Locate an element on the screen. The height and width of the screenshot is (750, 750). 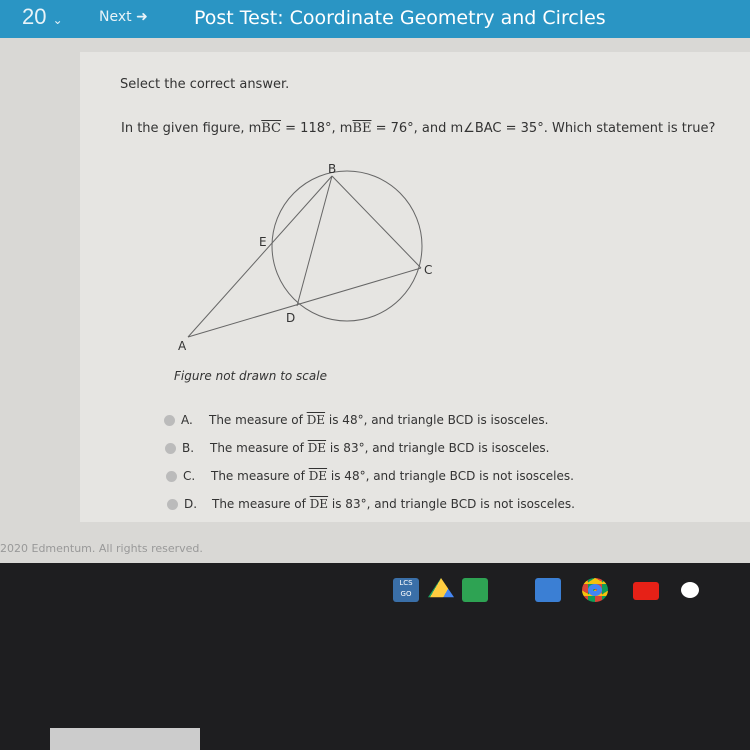
radio-b is located at coordinates (170, 448).